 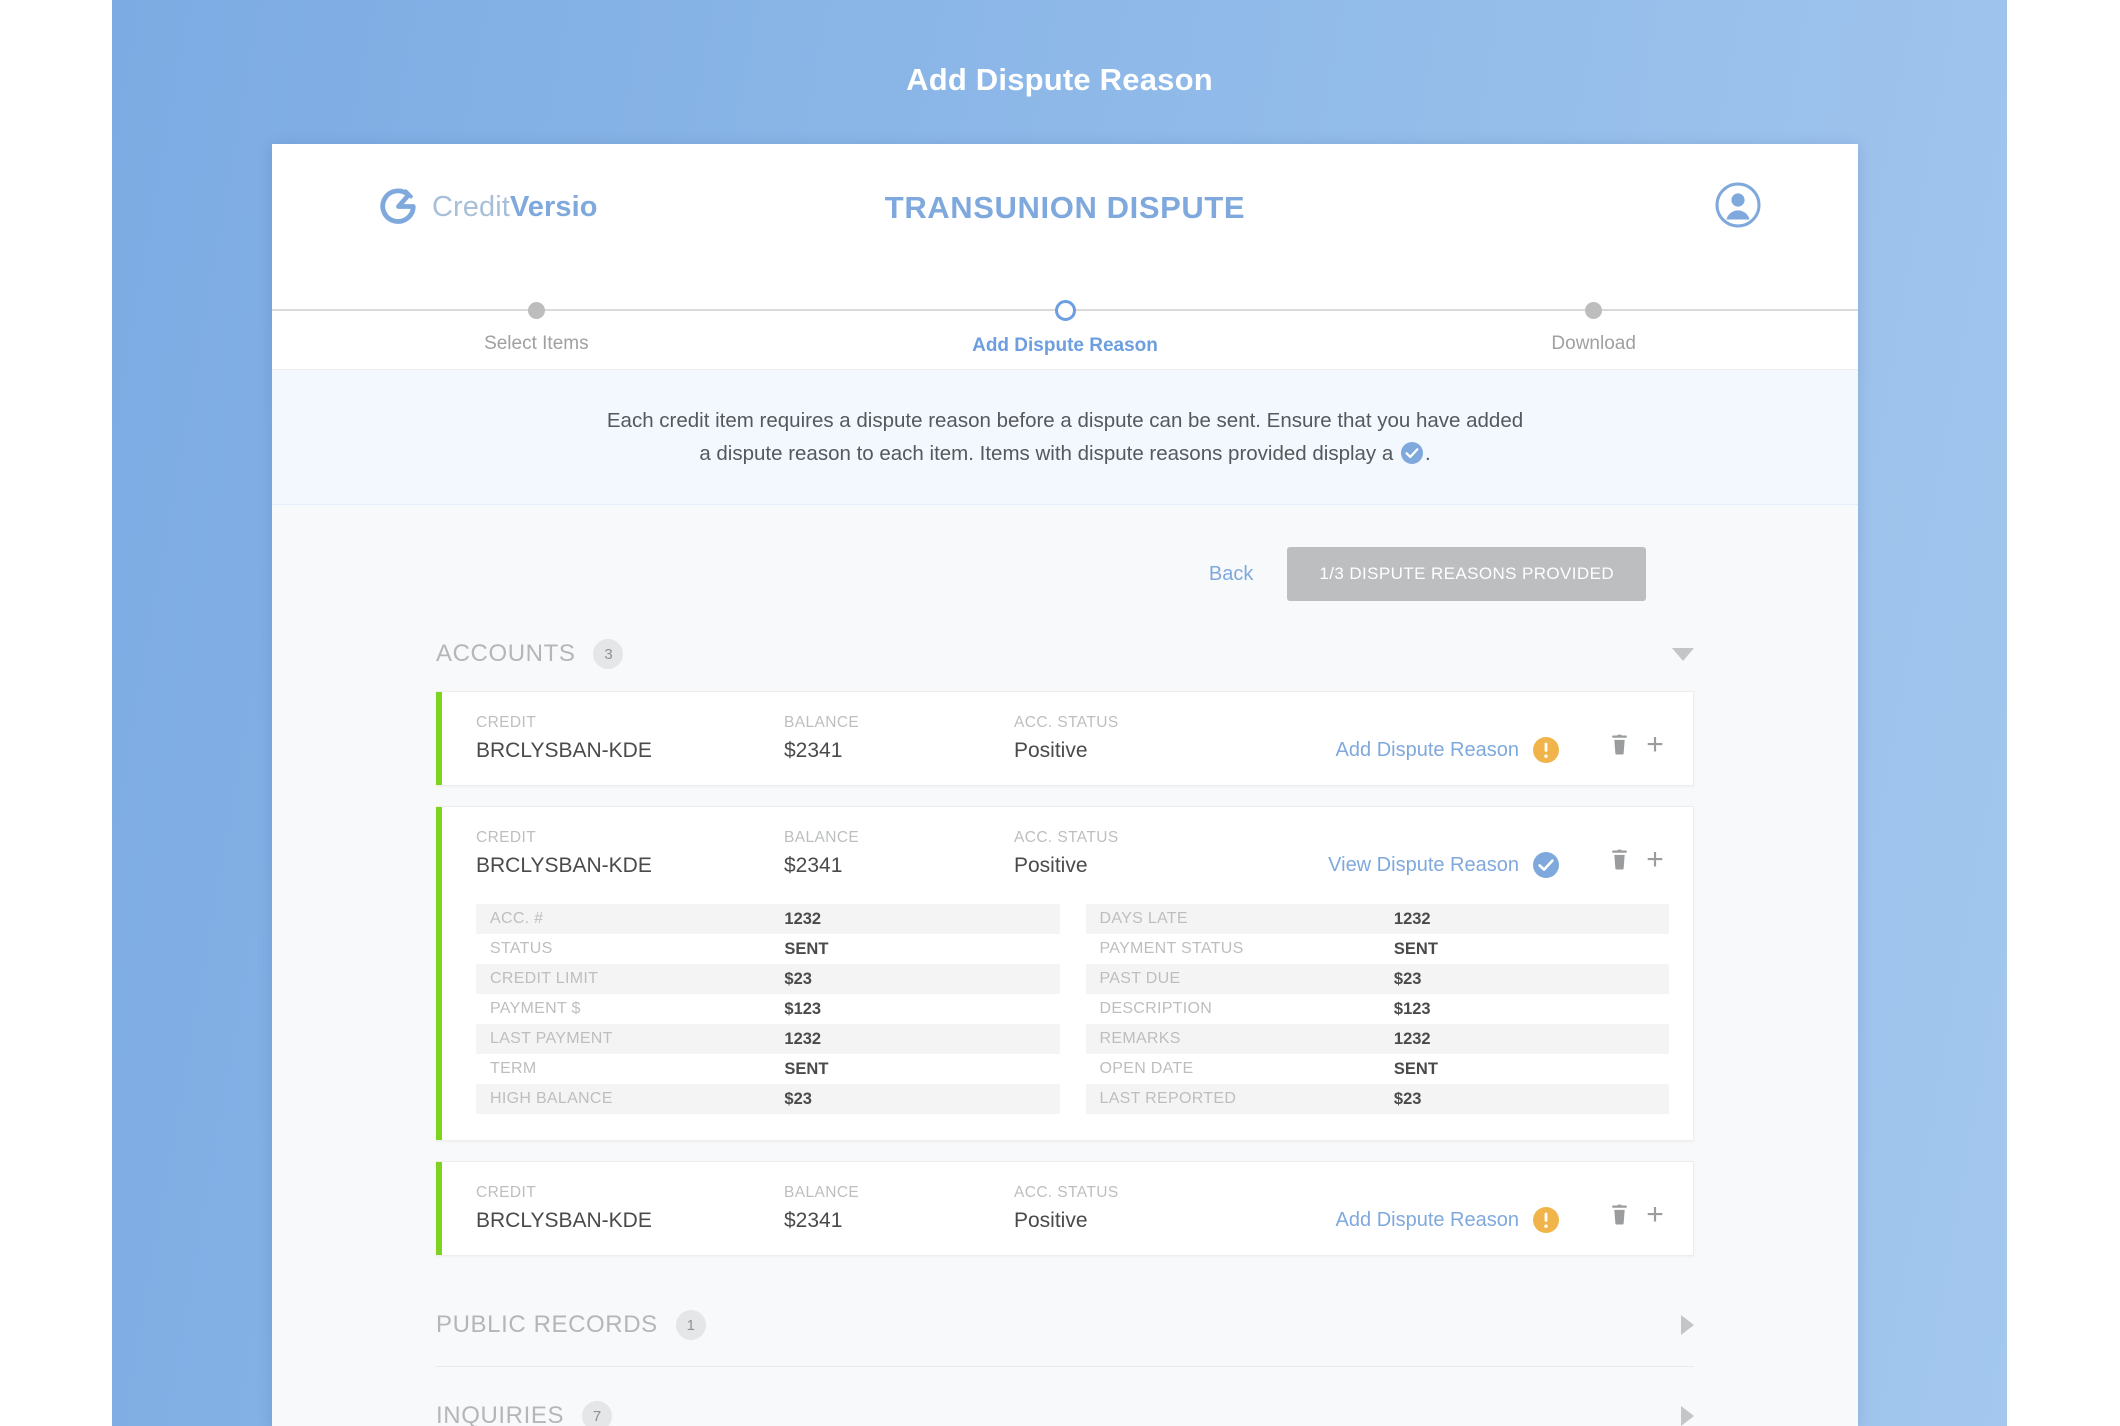 I want to click on step-download: Download, so click(x=1593, y=313).